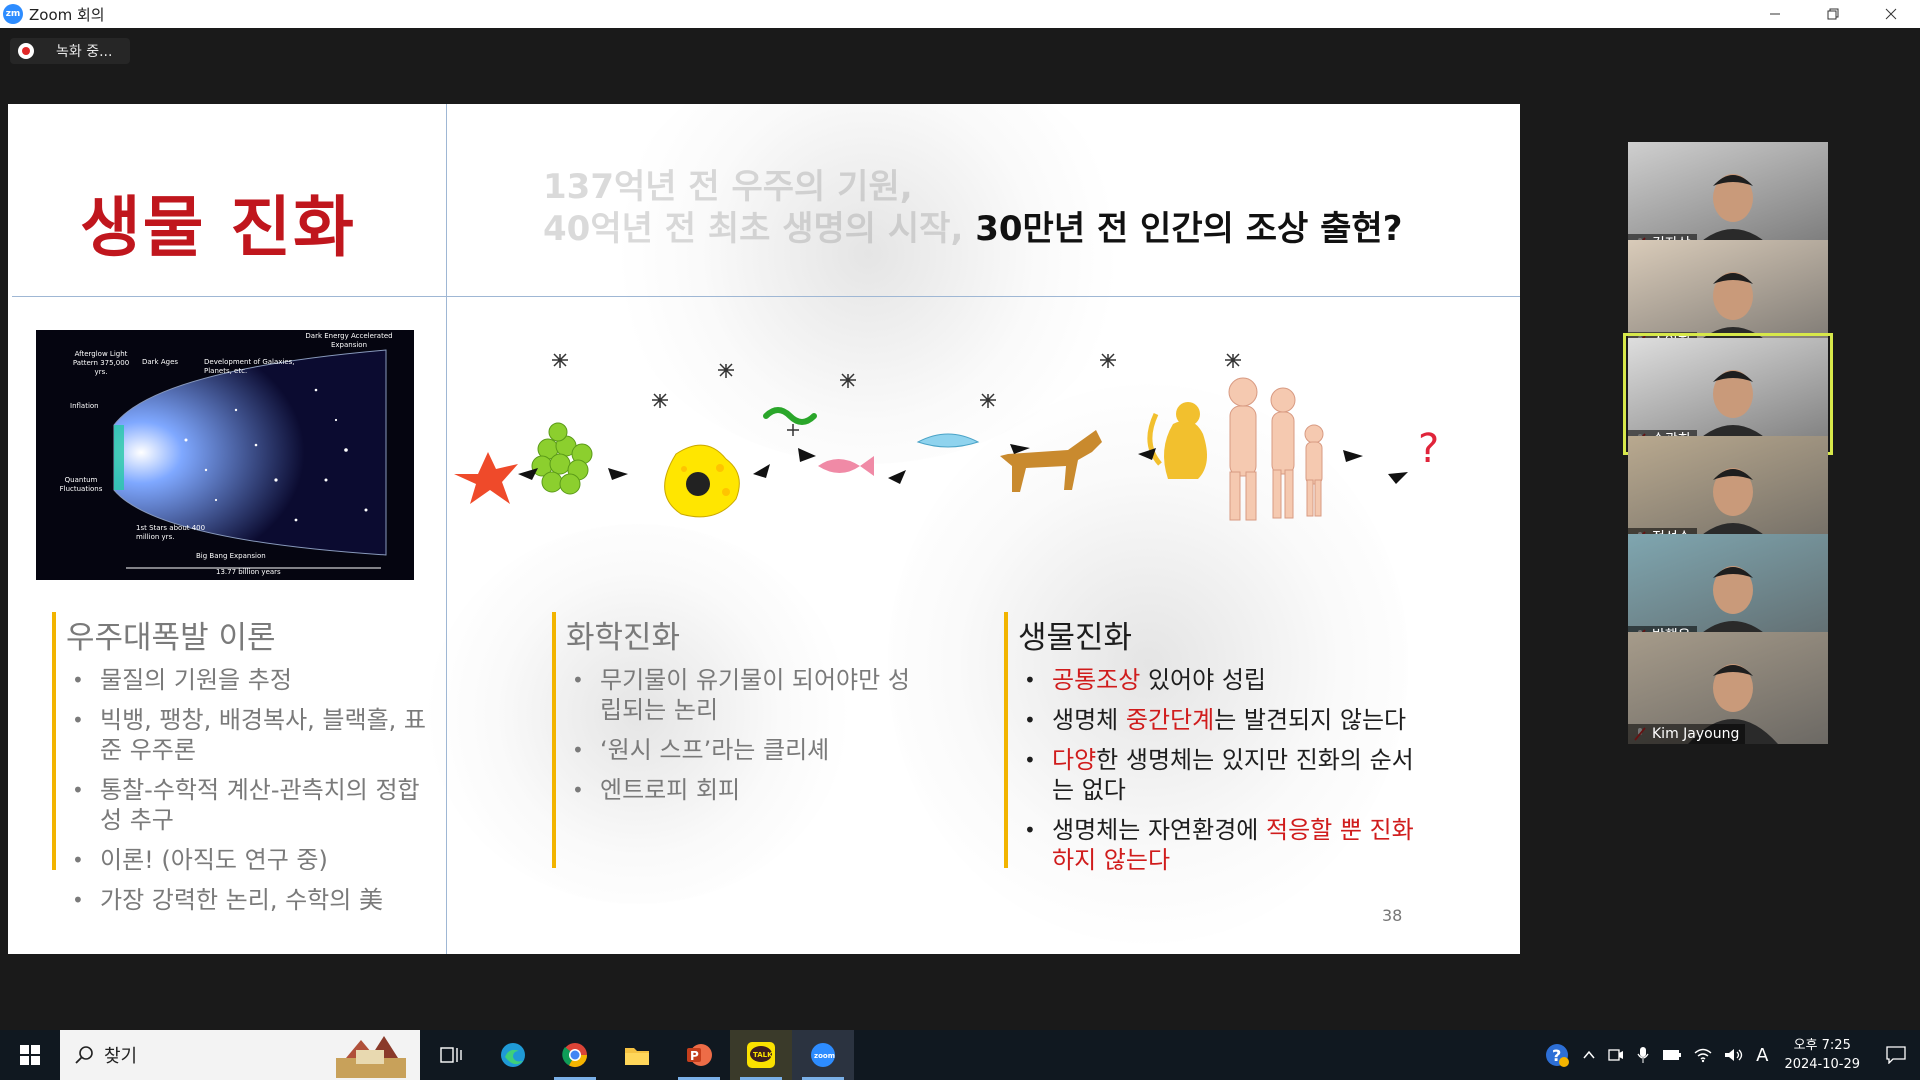 This screenshot has width=1920, height=1080. What do you see at coordinates (1728, 198) in the screenshot?
I see `participant-video-tile: 김자상` at bounding box center [1728, 198].